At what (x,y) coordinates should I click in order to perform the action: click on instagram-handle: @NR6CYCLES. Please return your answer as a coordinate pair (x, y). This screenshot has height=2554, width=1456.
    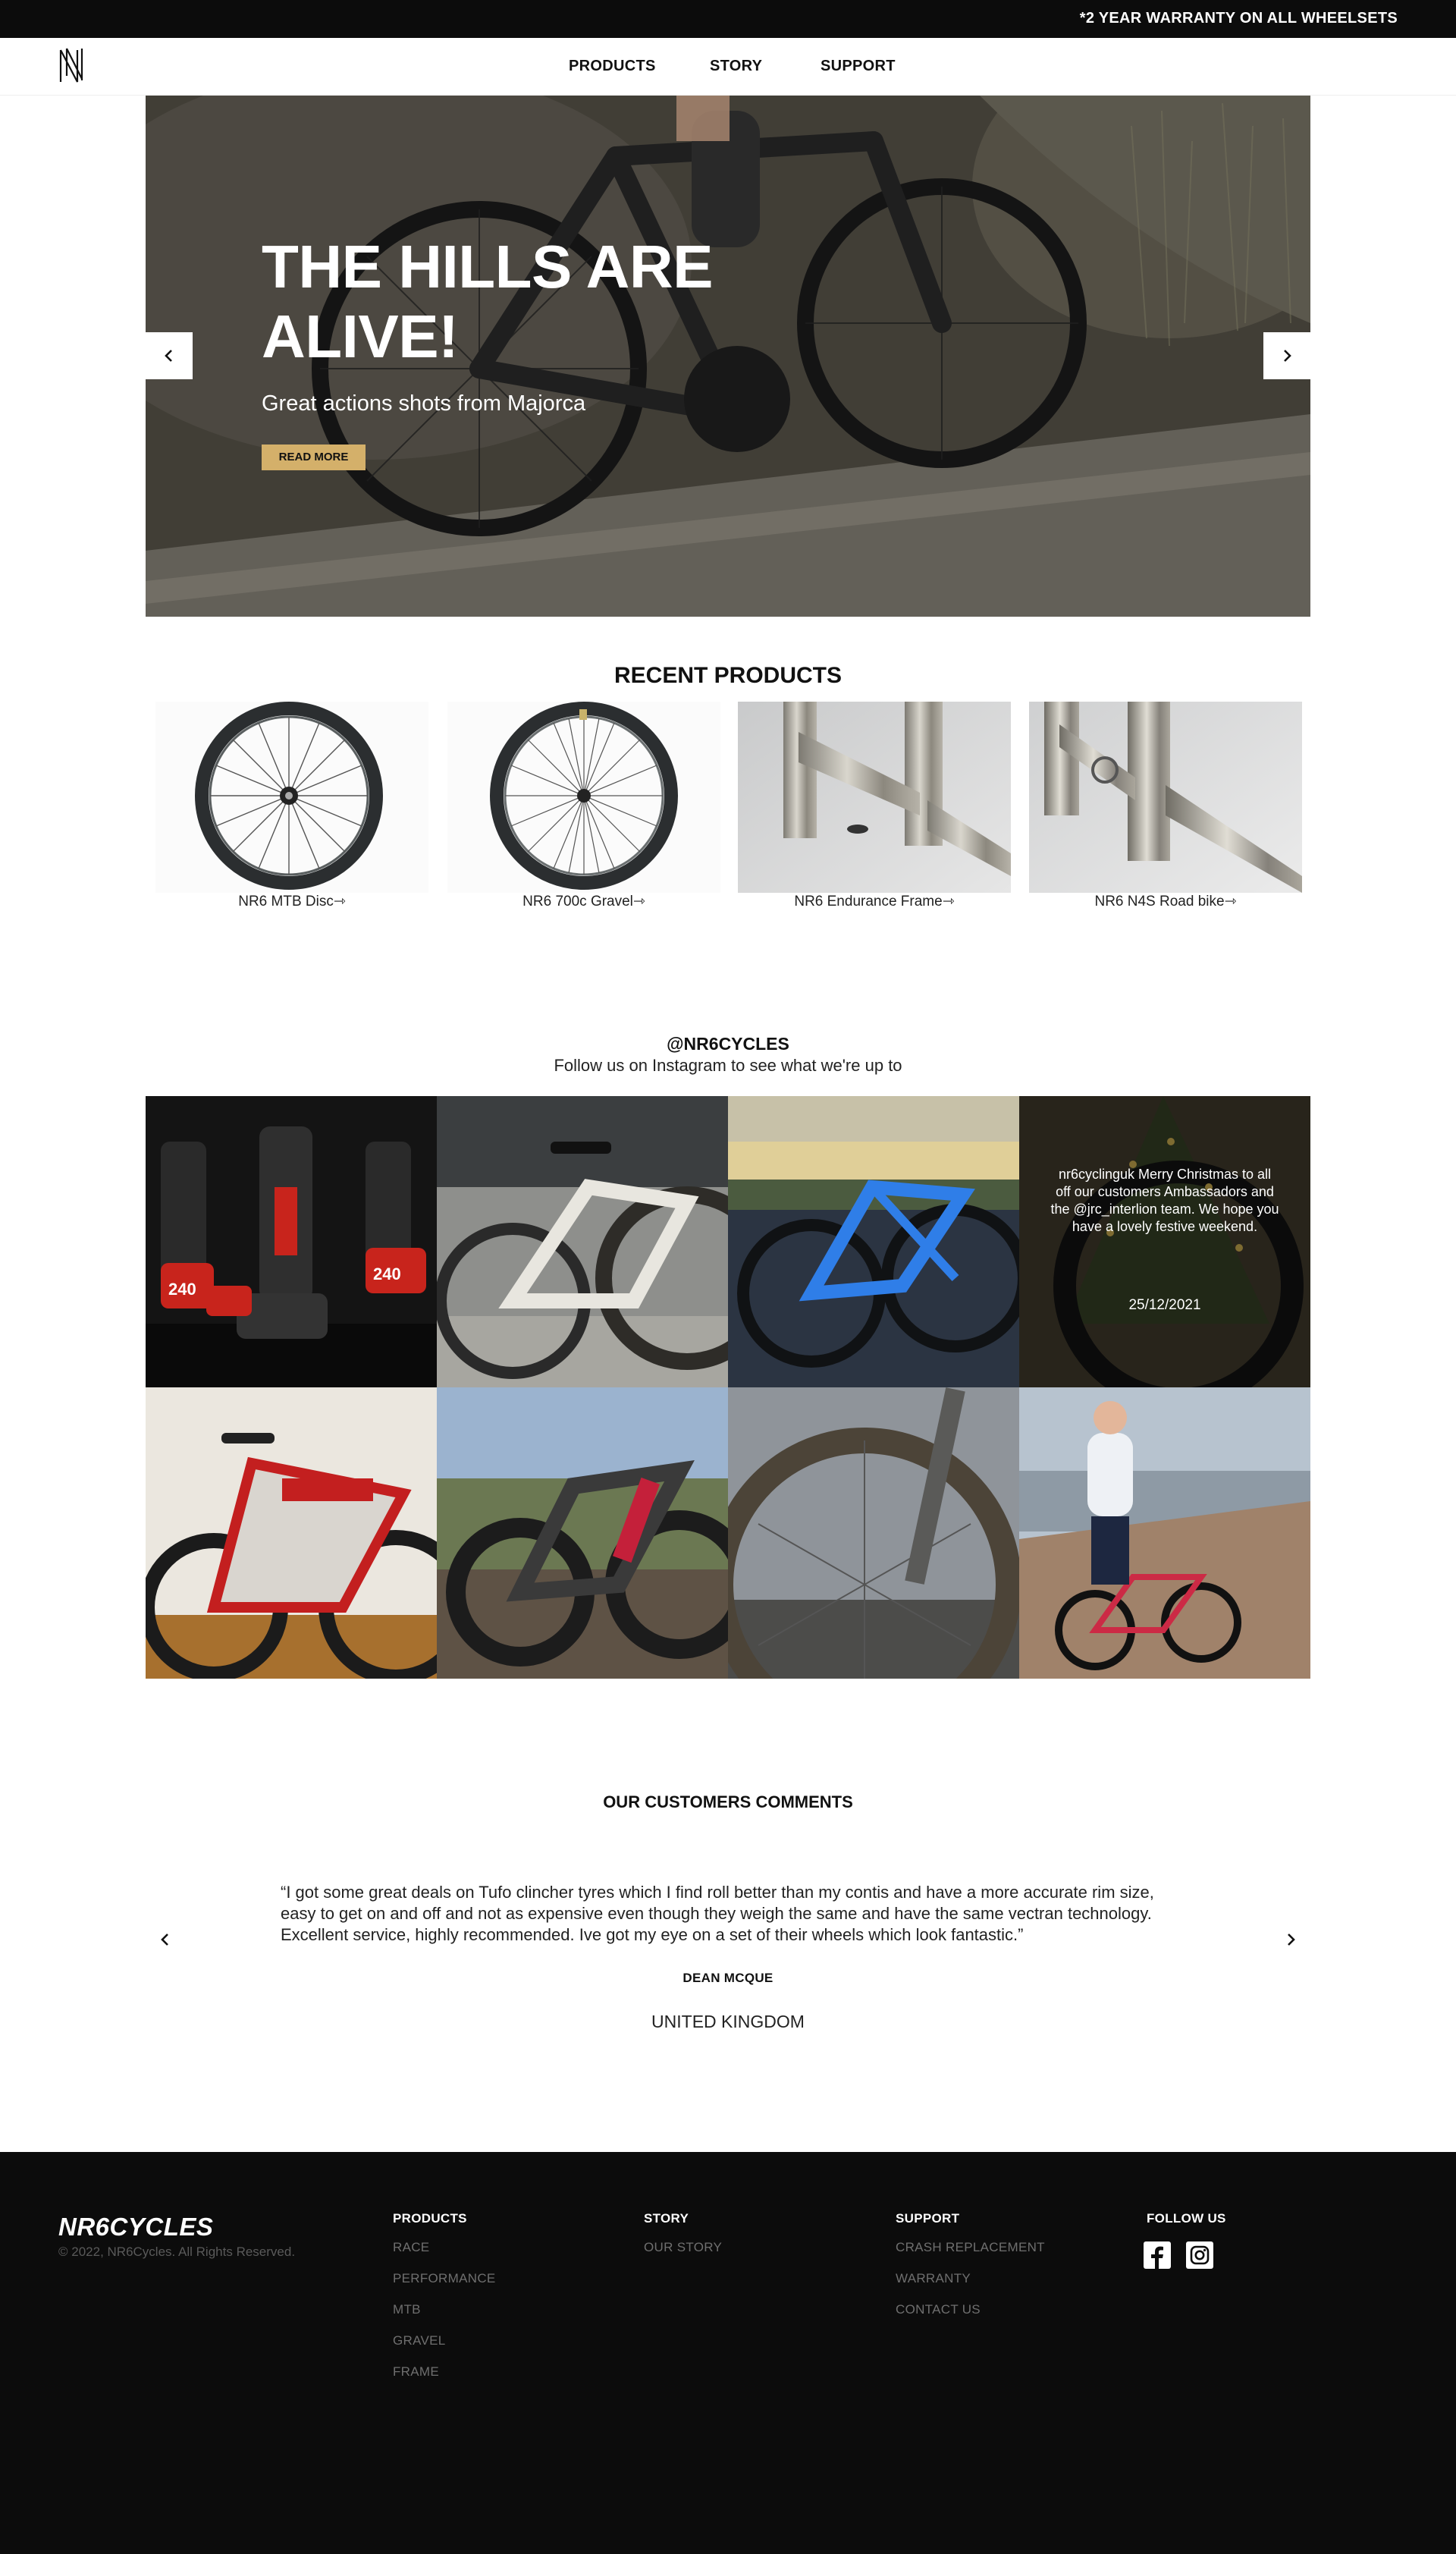
    Looking at the image, I should click on (728, 1044).